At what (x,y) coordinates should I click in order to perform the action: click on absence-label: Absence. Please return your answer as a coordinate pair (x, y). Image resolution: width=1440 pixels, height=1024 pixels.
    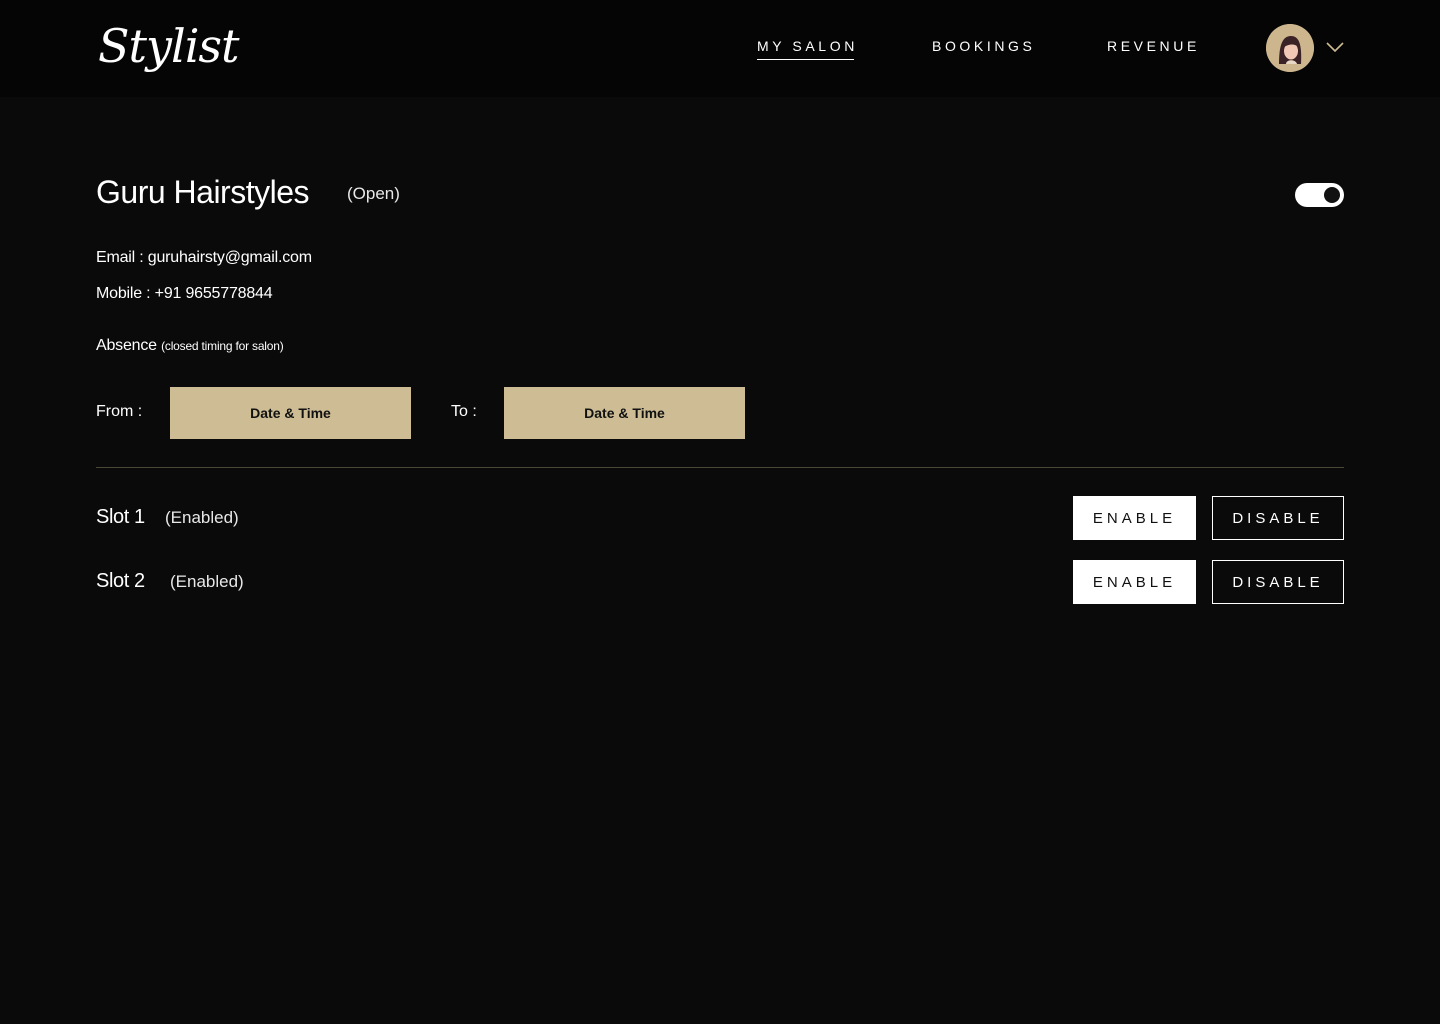
    Looking at the image, I should click on (126, 345).